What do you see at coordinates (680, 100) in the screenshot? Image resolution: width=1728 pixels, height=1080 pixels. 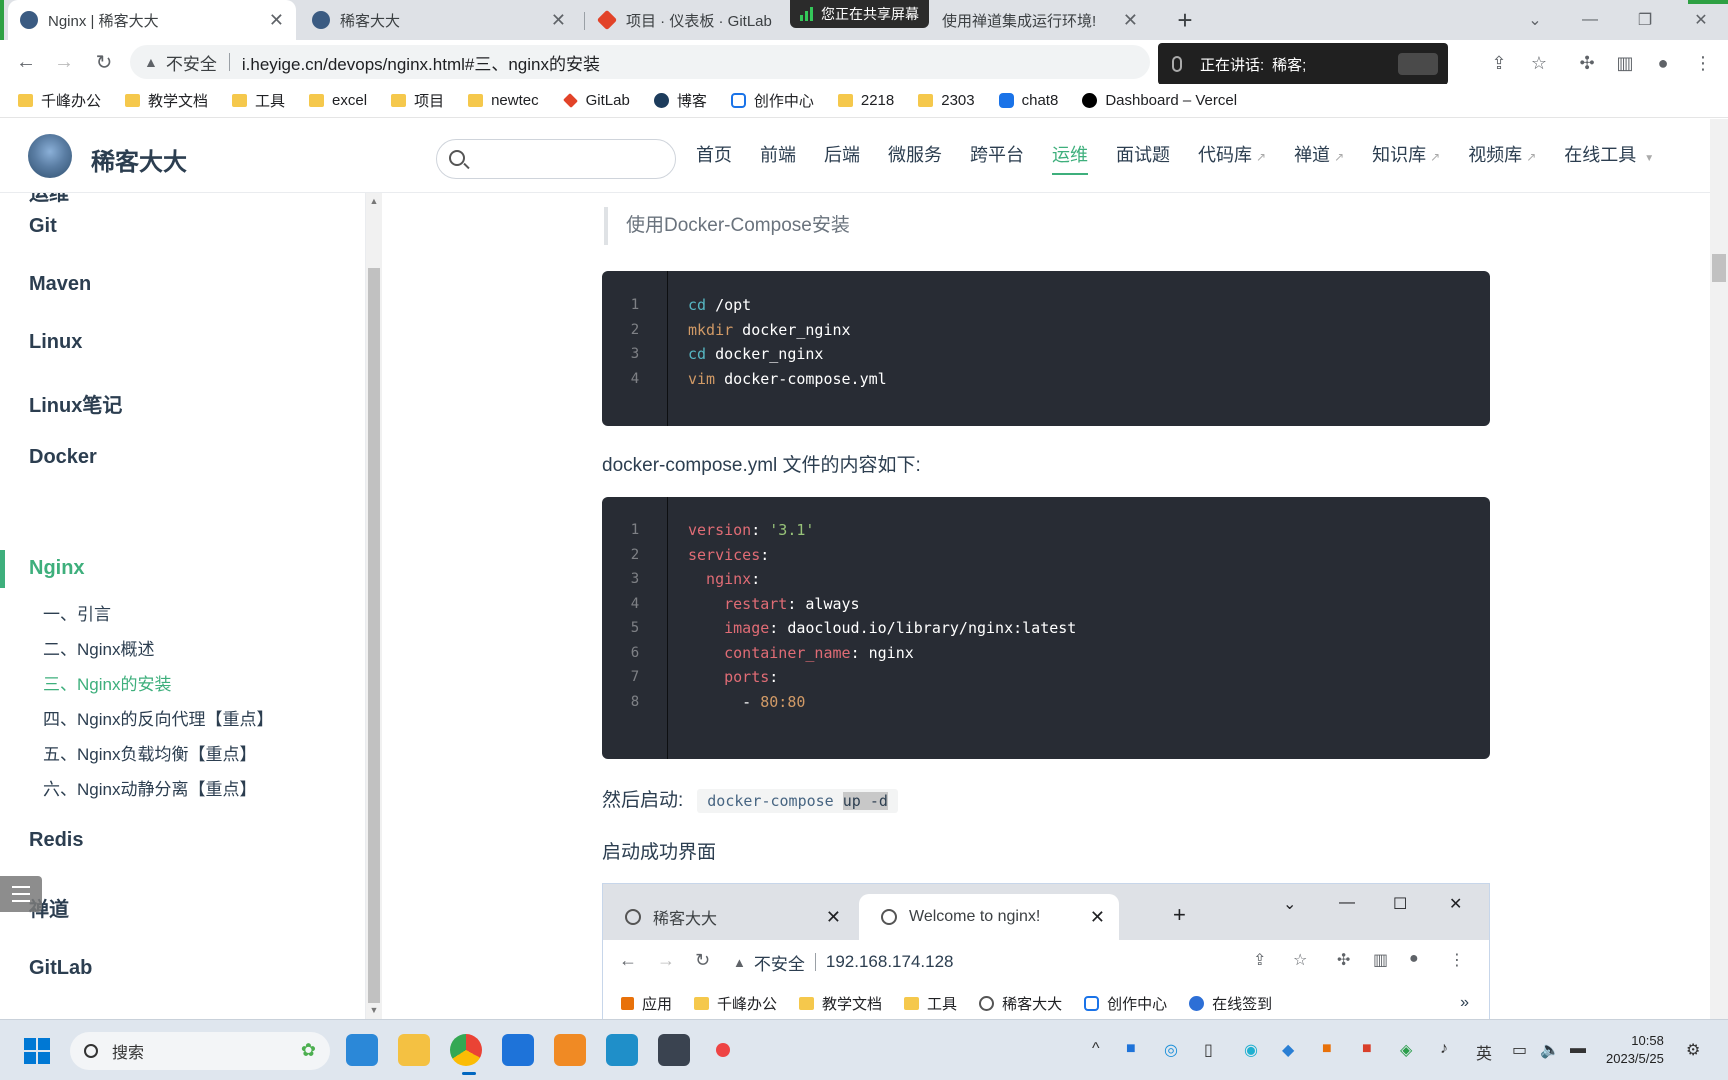 I see `bookmark-item: 博客` at bounding box center [680, 100].